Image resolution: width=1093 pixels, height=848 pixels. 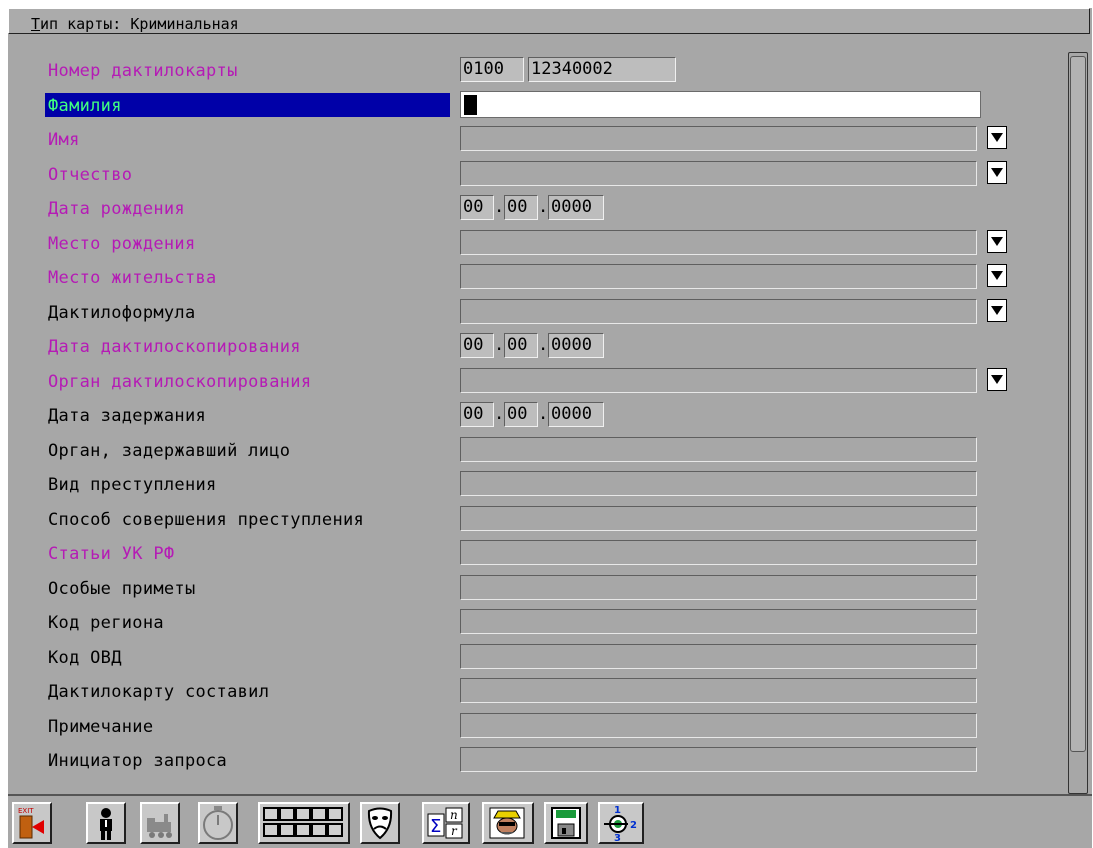 I want to click on form-row: Примечание, so click(x=538, y=726).